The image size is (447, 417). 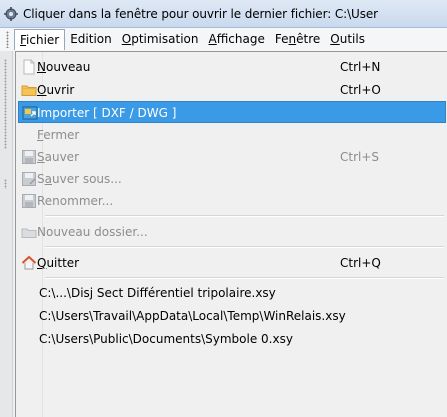 What do you see at coordinates (281, 39) in the screenshot?
I see `menu-fenetre-label-a: Fe` at bounding box center [281, 39].